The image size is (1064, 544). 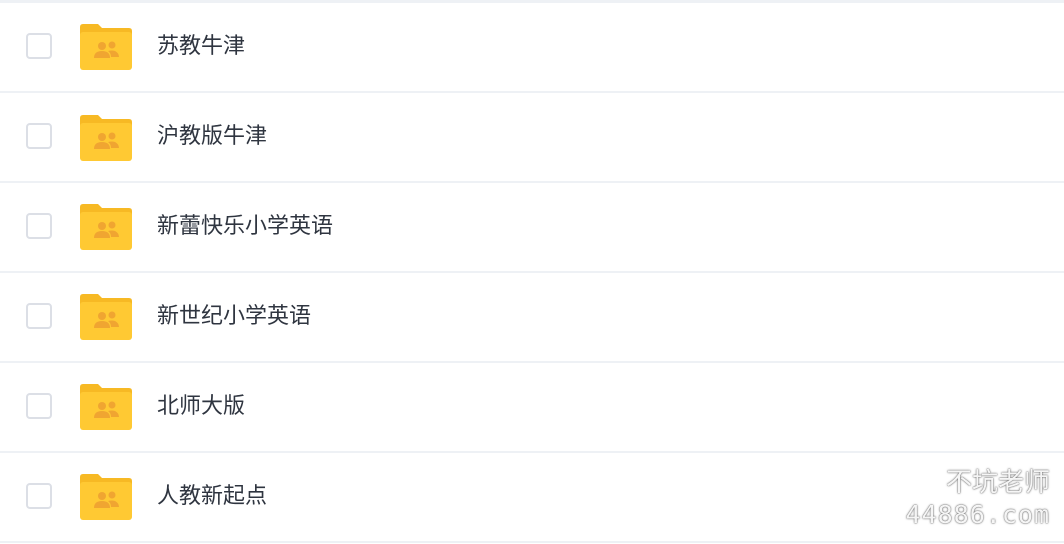 What do you see at coordinates (245, 227) in the screenshot?
I see `item-label: 新蕾快乐小学英语` at bounding box center [245, 227].